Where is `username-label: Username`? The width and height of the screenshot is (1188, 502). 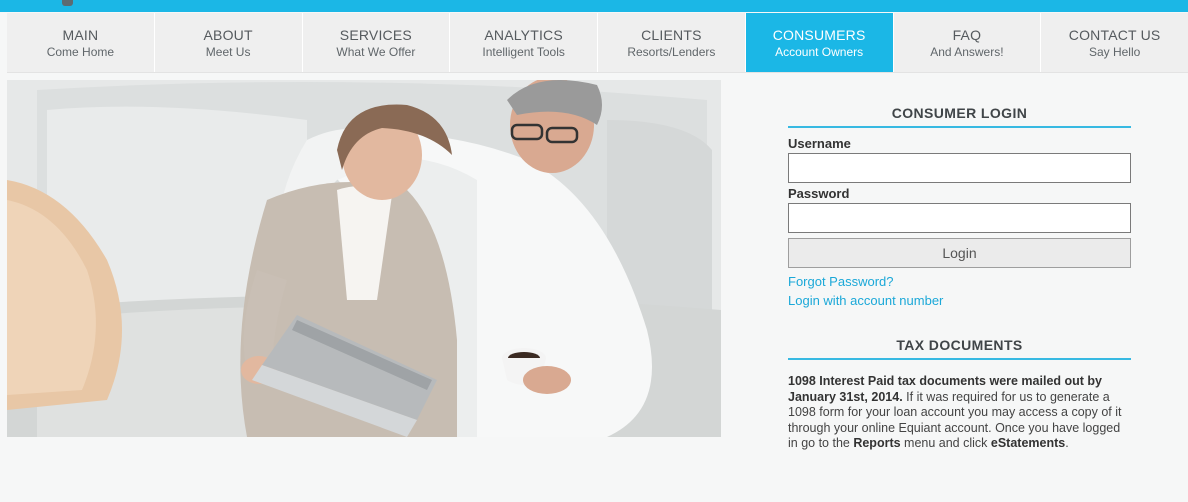
username-label: Username is located at coordinates (819, 143).